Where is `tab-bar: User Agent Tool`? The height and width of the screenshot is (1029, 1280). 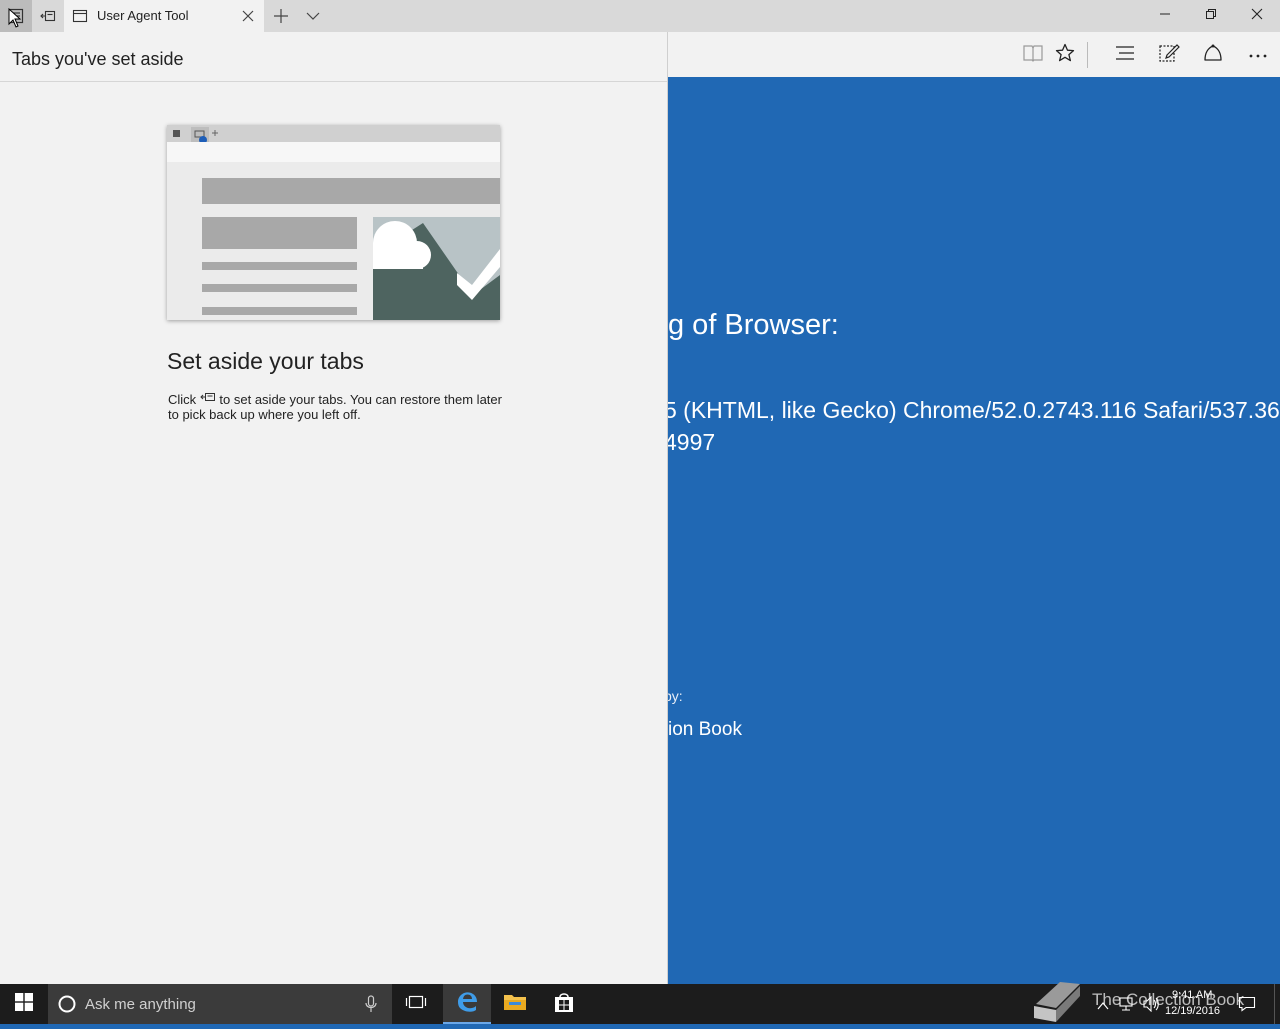 tab-bar: User Agent Tool is located at coordinates (640, 16).